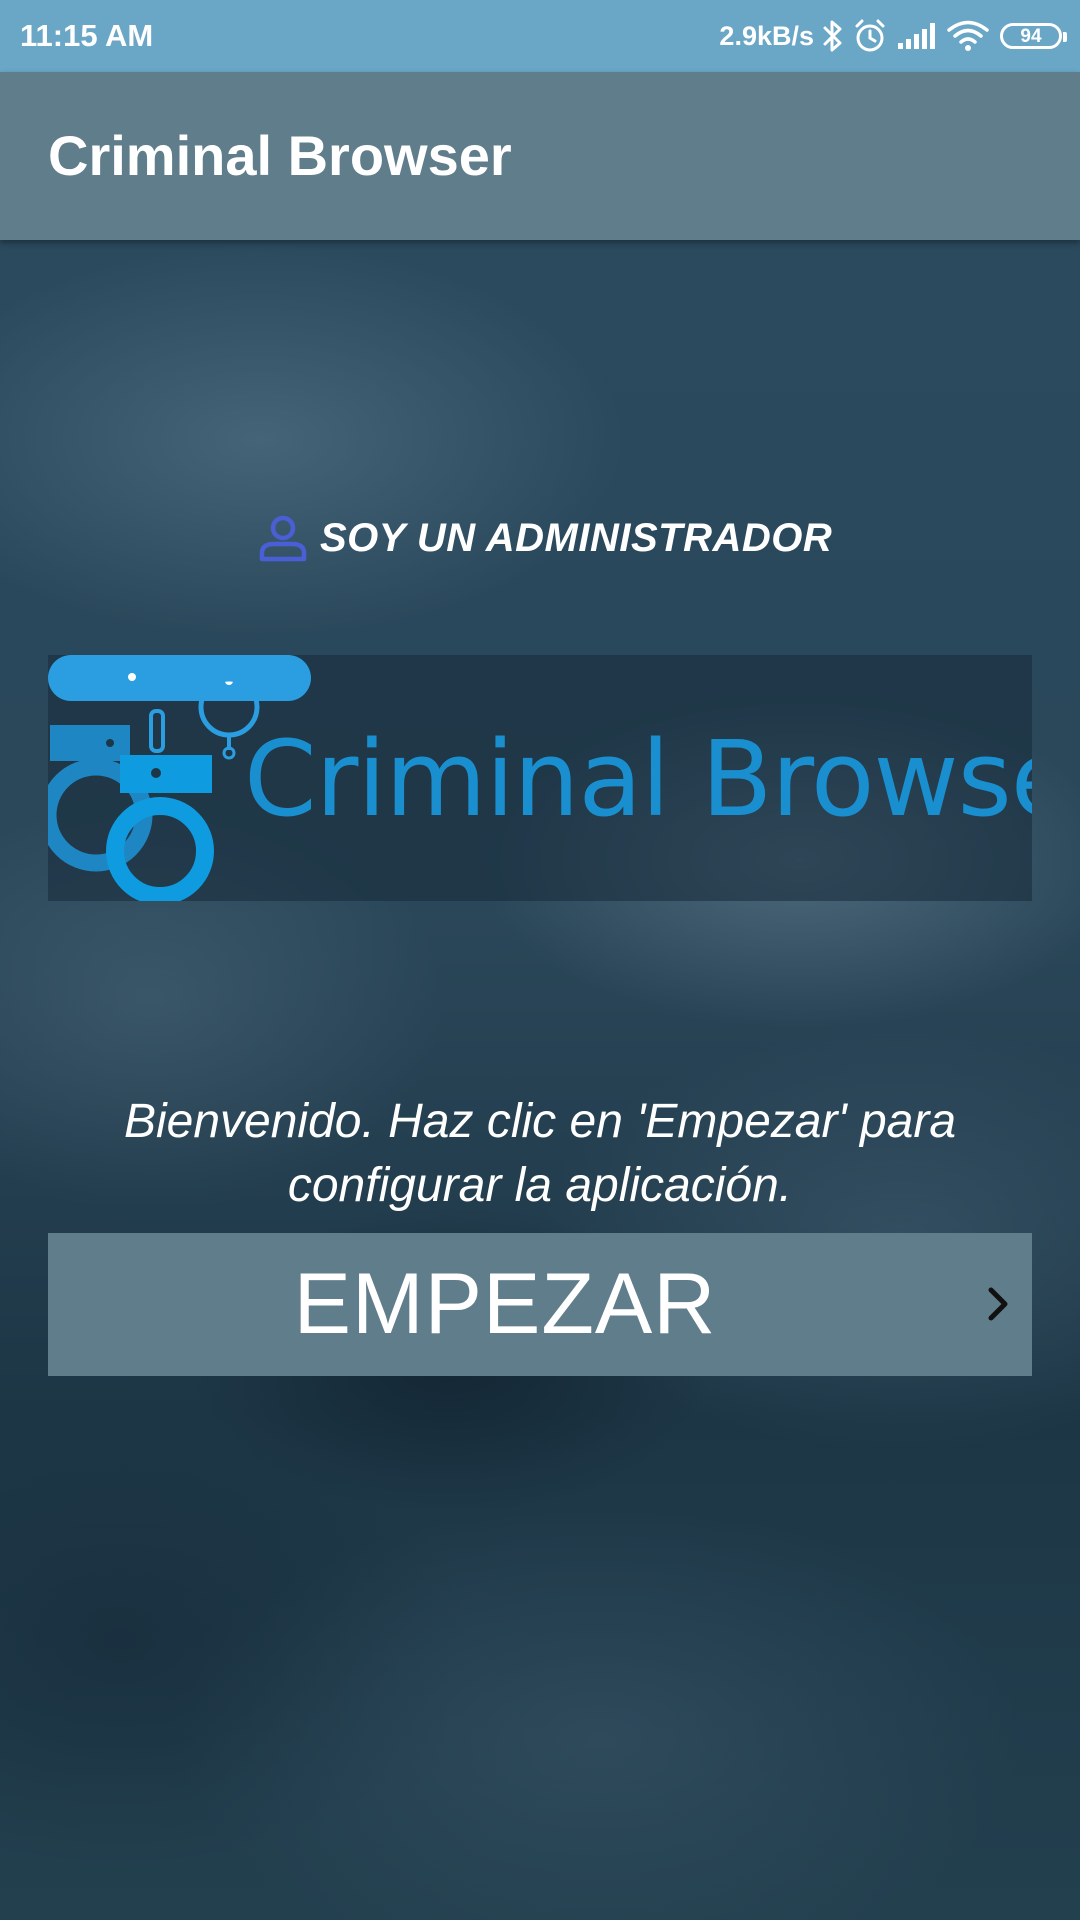 This screenshot has height=1920, width=1080. Describe the element at coordinates (638, 779) in the screenshot. I see `logo-wordmark: Criminal Browser` at that location.